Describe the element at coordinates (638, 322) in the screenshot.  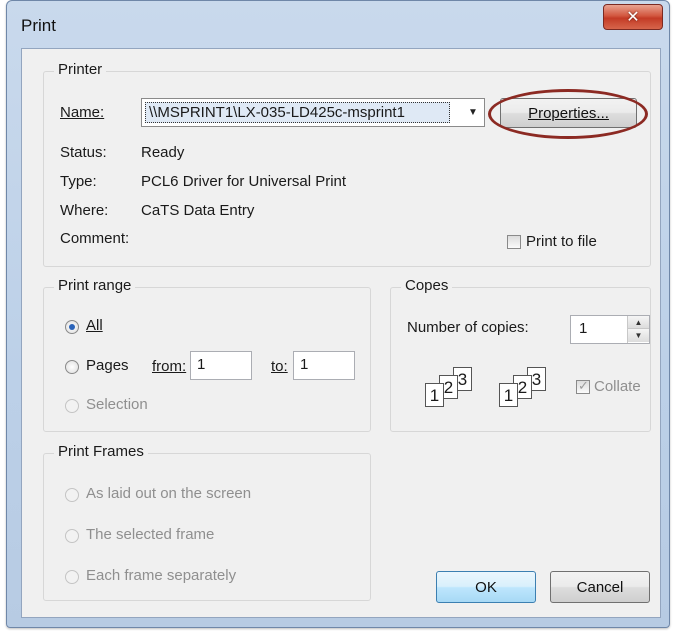
I see `chevron-up-icon: ▲` at that location.